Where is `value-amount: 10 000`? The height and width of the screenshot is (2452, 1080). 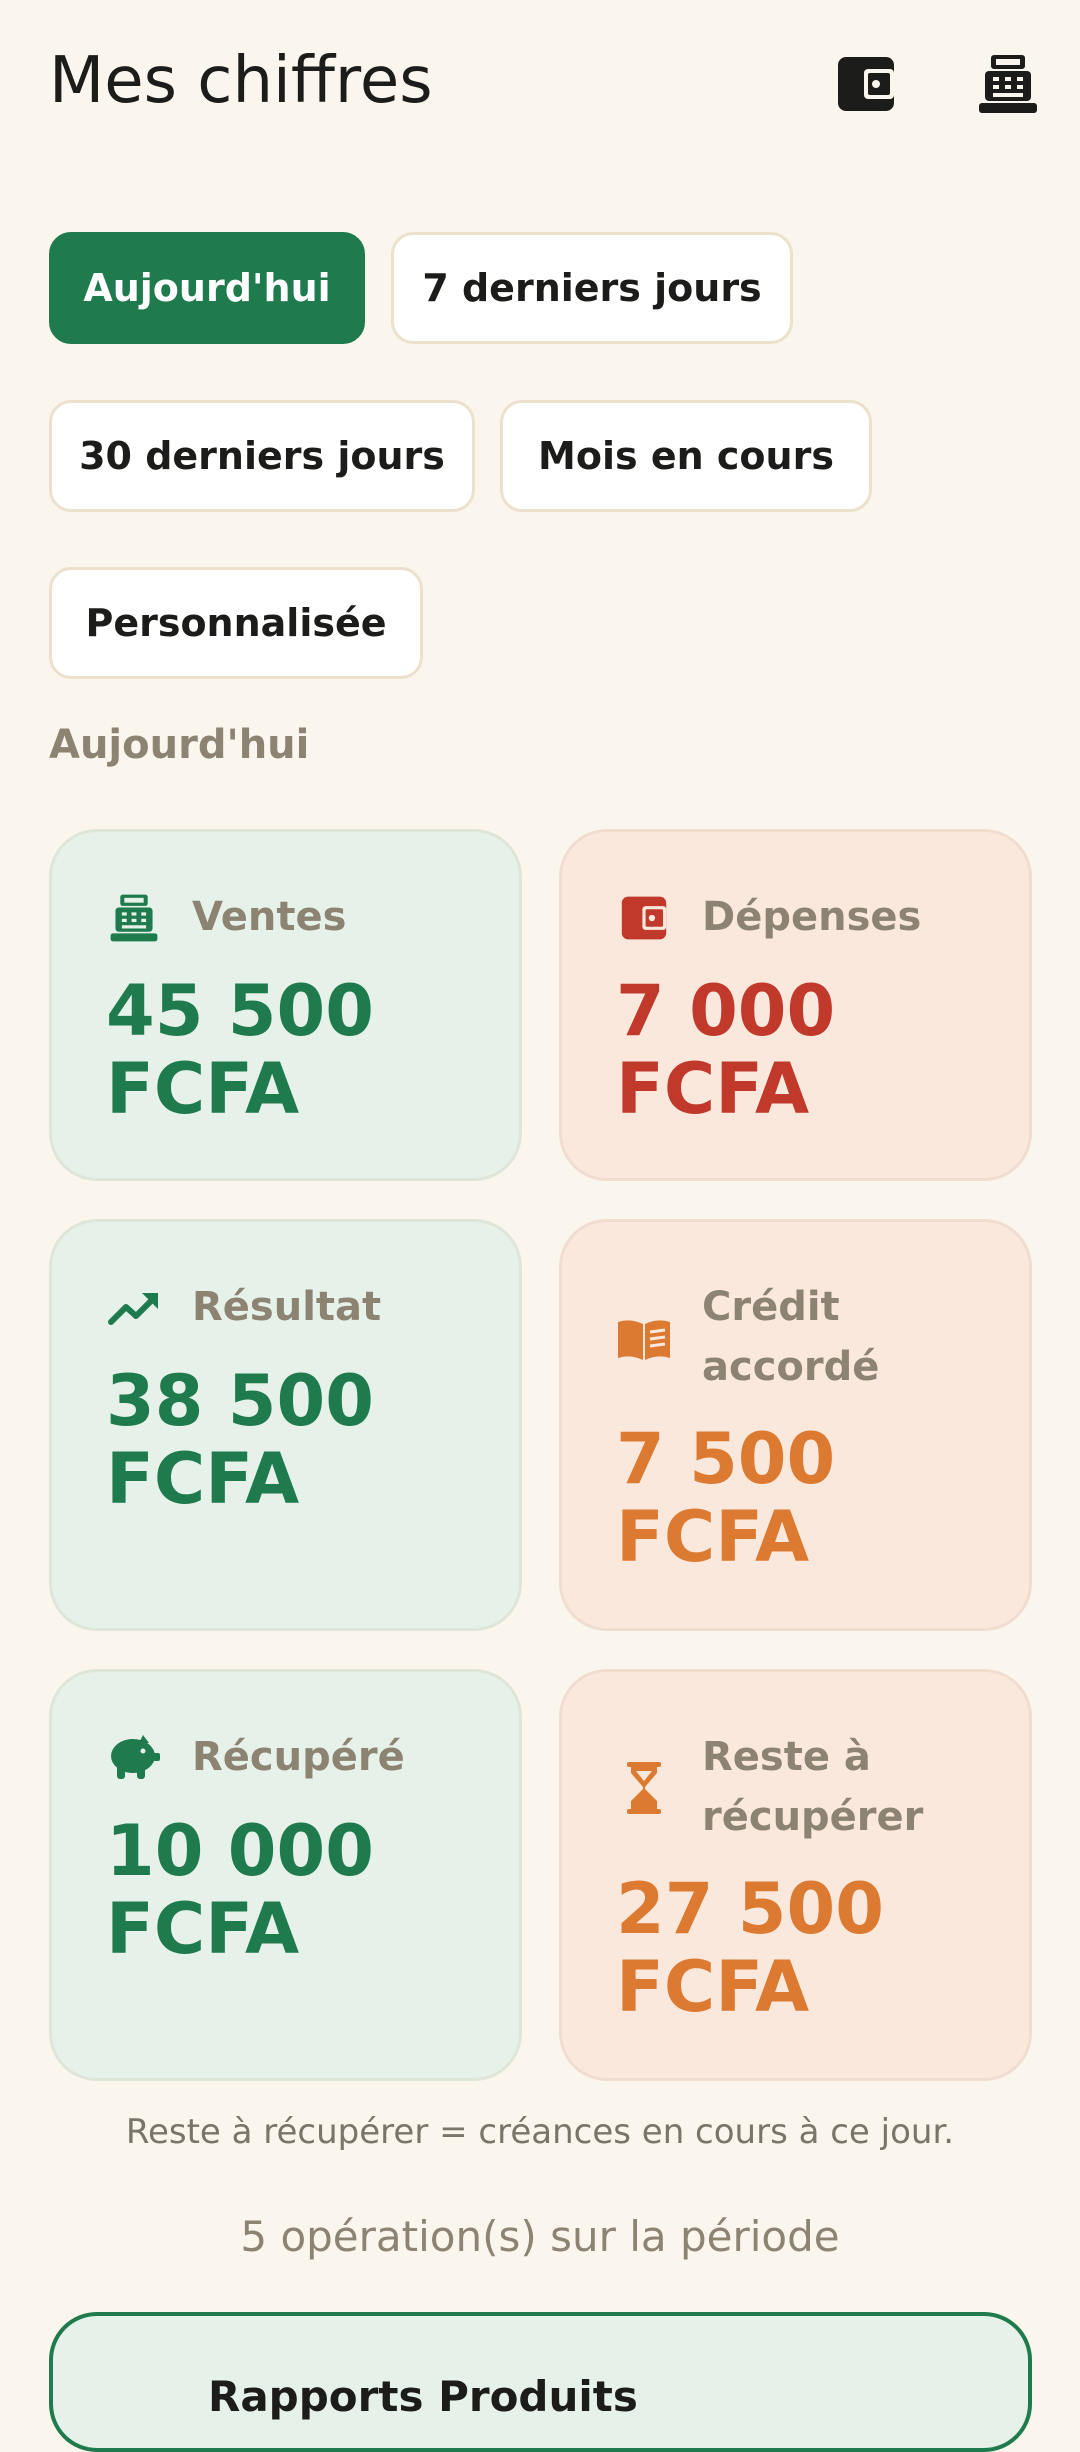
value-amount: 10 000 is located at coordinates (240, 1851).